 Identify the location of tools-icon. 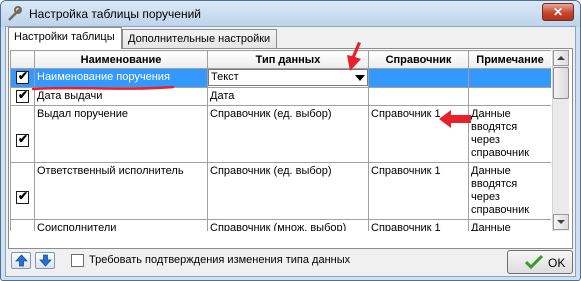
(15, 13).